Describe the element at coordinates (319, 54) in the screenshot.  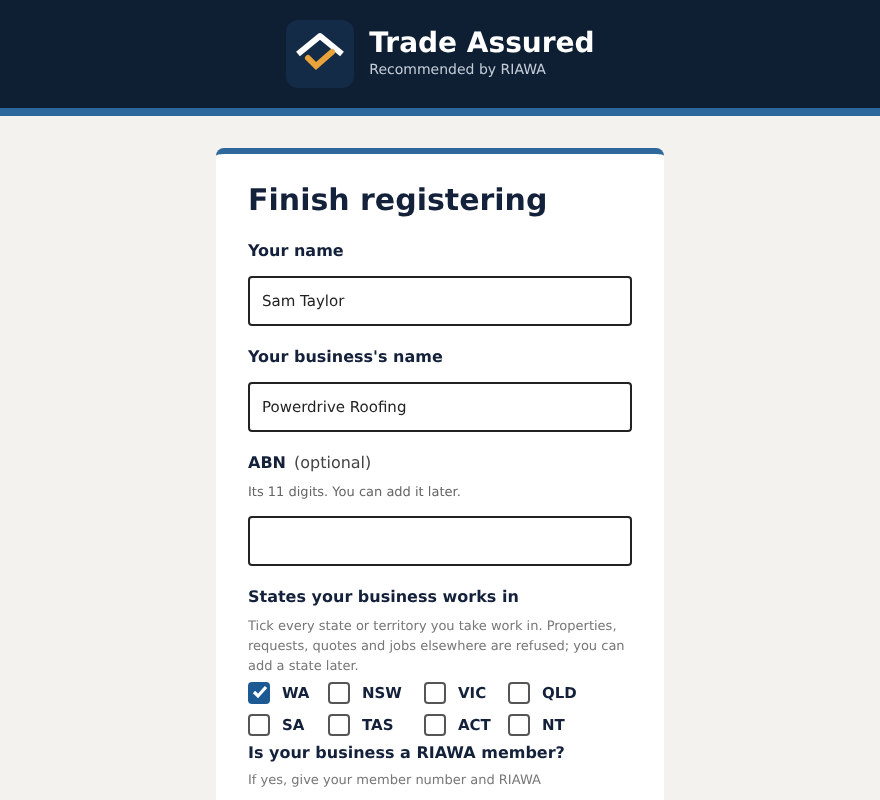
I see `house-check-logo-icon` at that location.